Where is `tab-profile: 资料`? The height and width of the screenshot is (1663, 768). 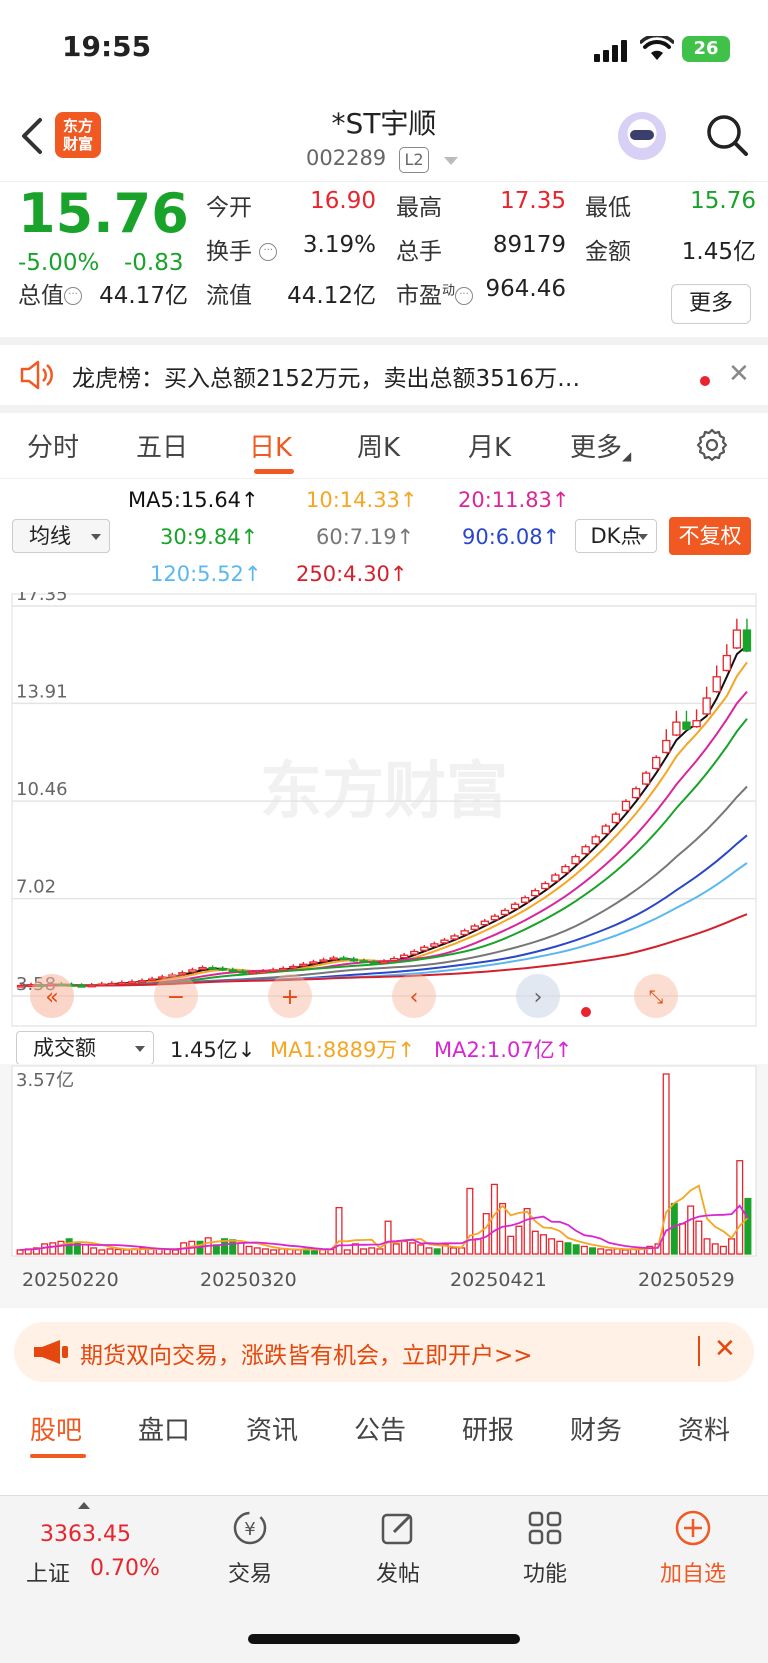 tab-profile: 资料 is located at coordinates (704, 1428).